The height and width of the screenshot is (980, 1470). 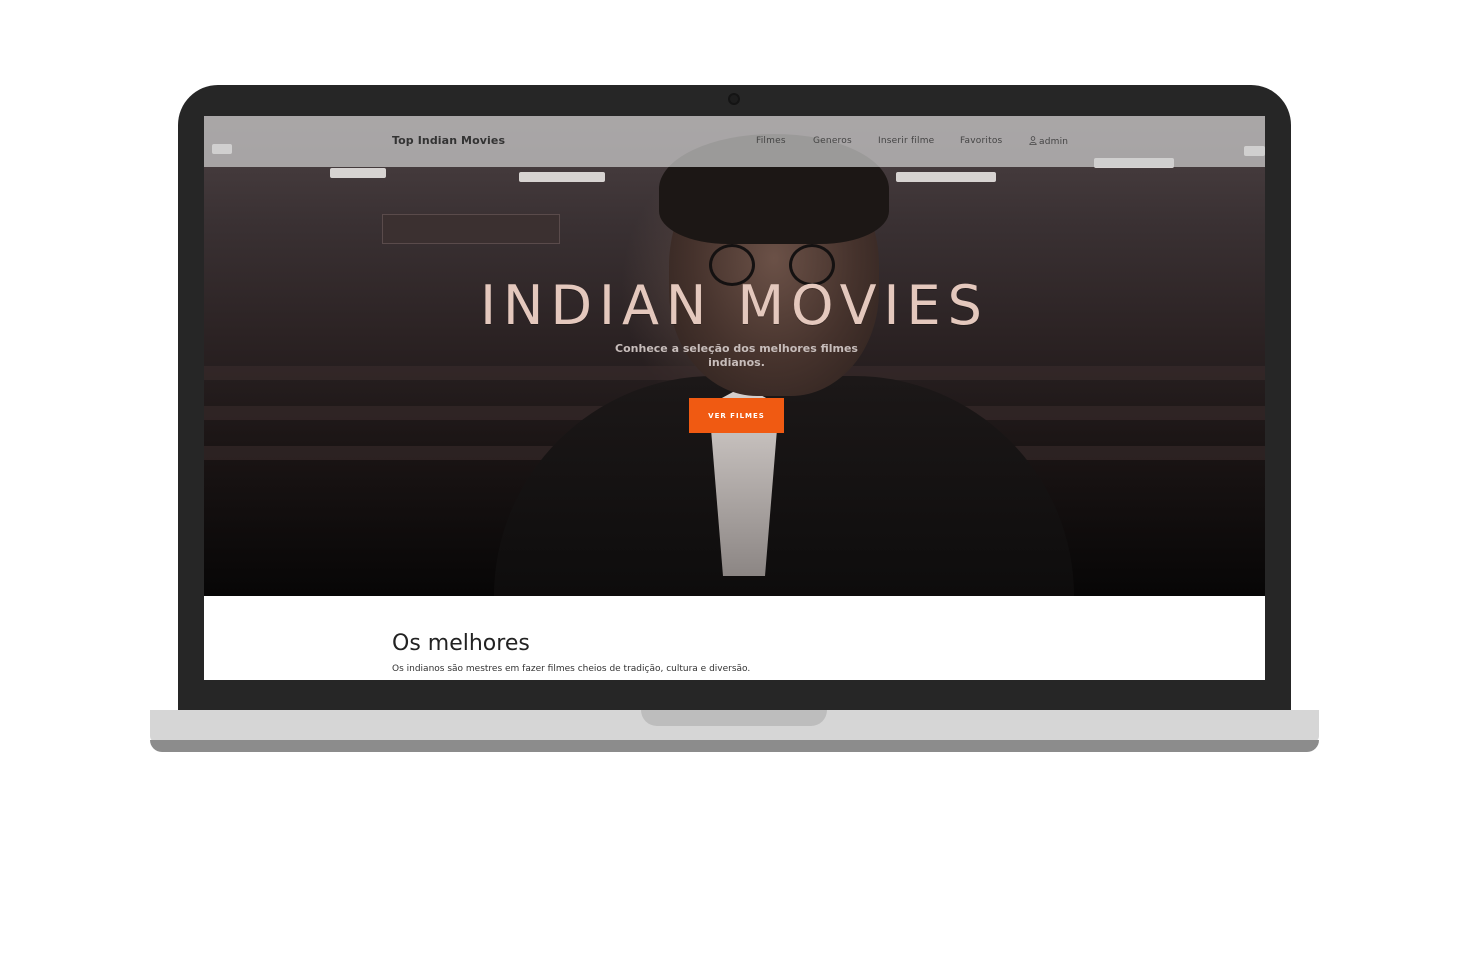 I want to click on nav-link-filmes: Filmes, so click(x=771, y=141).